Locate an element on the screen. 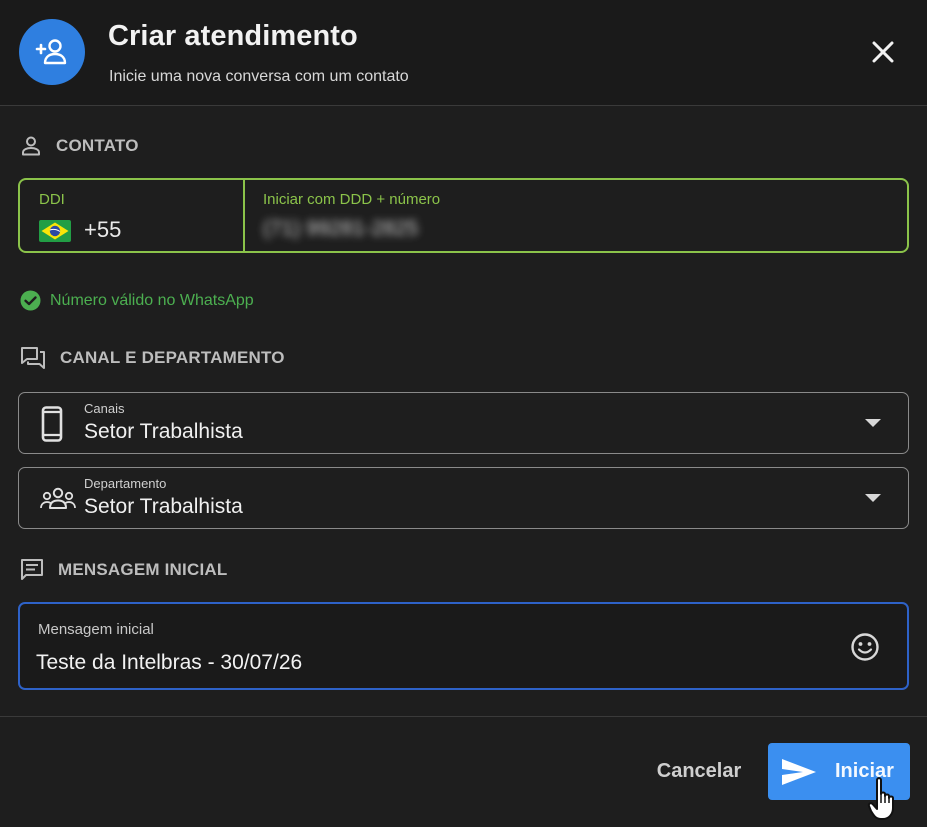 This screenshot has width=927, height=827. brazil-flag-icon is located at coordinates (55, 231).